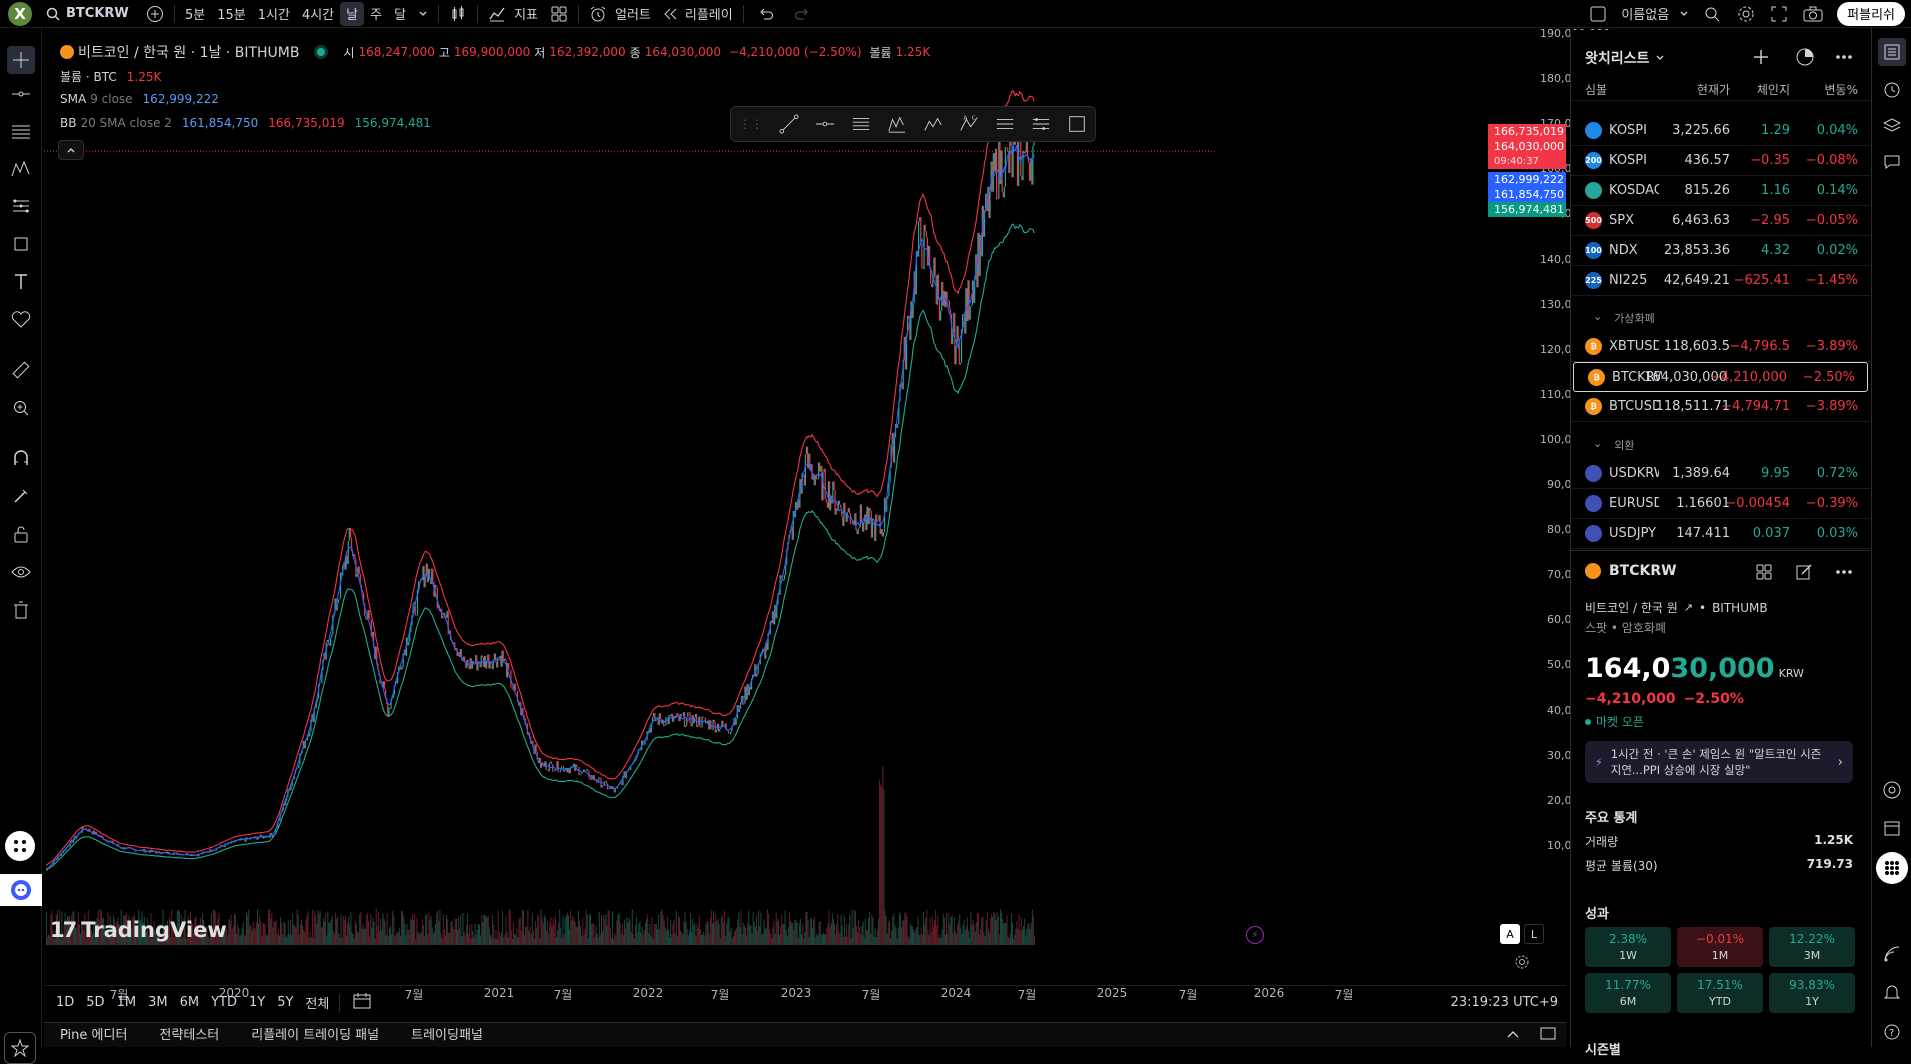  What do you see at coordinates (21, 458) in the screenshot?
I see `magnet-tool` at bounding box center [21, 458].